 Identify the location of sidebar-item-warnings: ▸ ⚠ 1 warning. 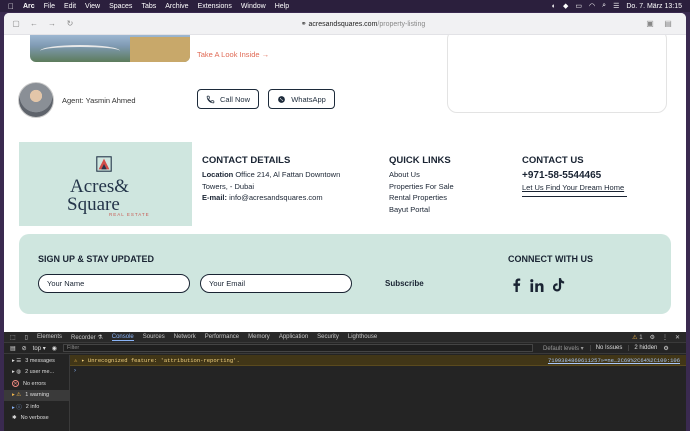
(36, 395).